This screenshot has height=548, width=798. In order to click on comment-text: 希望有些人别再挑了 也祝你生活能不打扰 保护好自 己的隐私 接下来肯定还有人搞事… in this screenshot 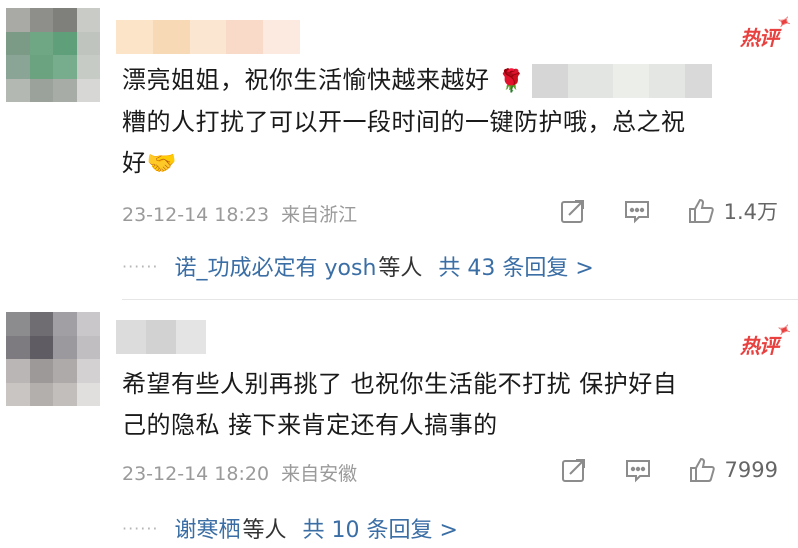, I will do `click(400, 404)`.